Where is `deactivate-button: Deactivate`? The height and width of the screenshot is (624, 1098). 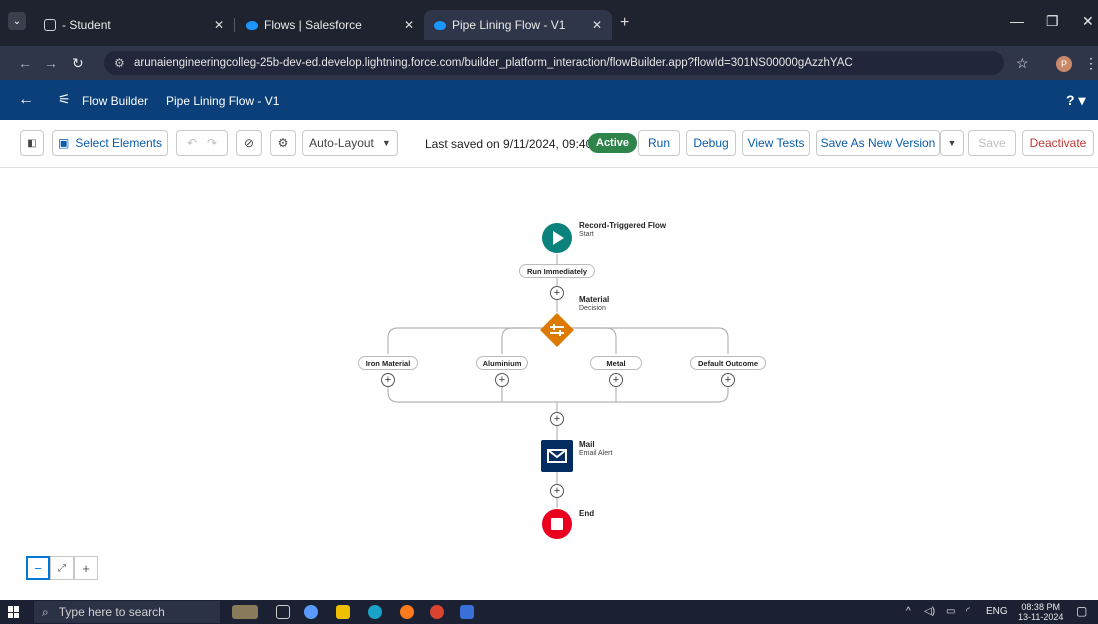
deactivate-button: Deactivate is located at coordinates (1058, 143).